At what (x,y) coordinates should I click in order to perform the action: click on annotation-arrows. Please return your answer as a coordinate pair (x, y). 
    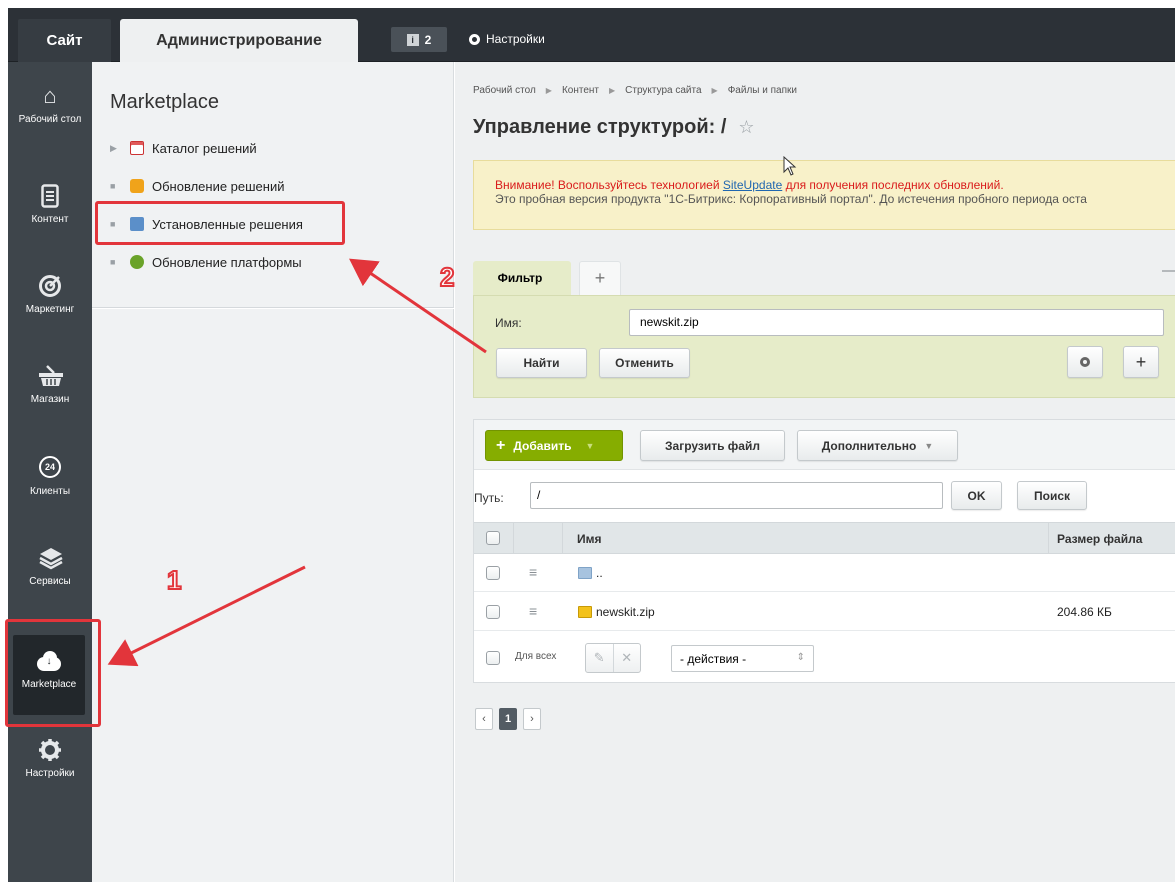
    Looking at the image, I should click on (297, 462).